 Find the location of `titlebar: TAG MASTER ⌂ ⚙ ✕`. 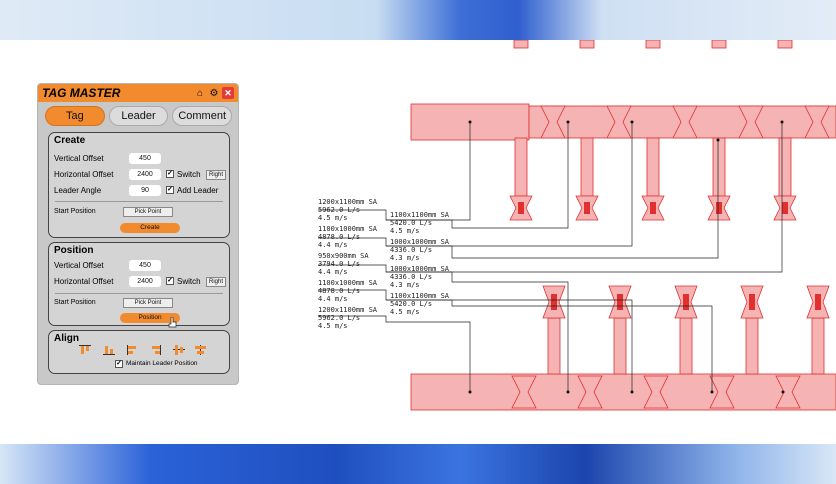

titlebar: TAG MASTER ⌂ ⚙ ✕ is located at coordinates (138, 93).